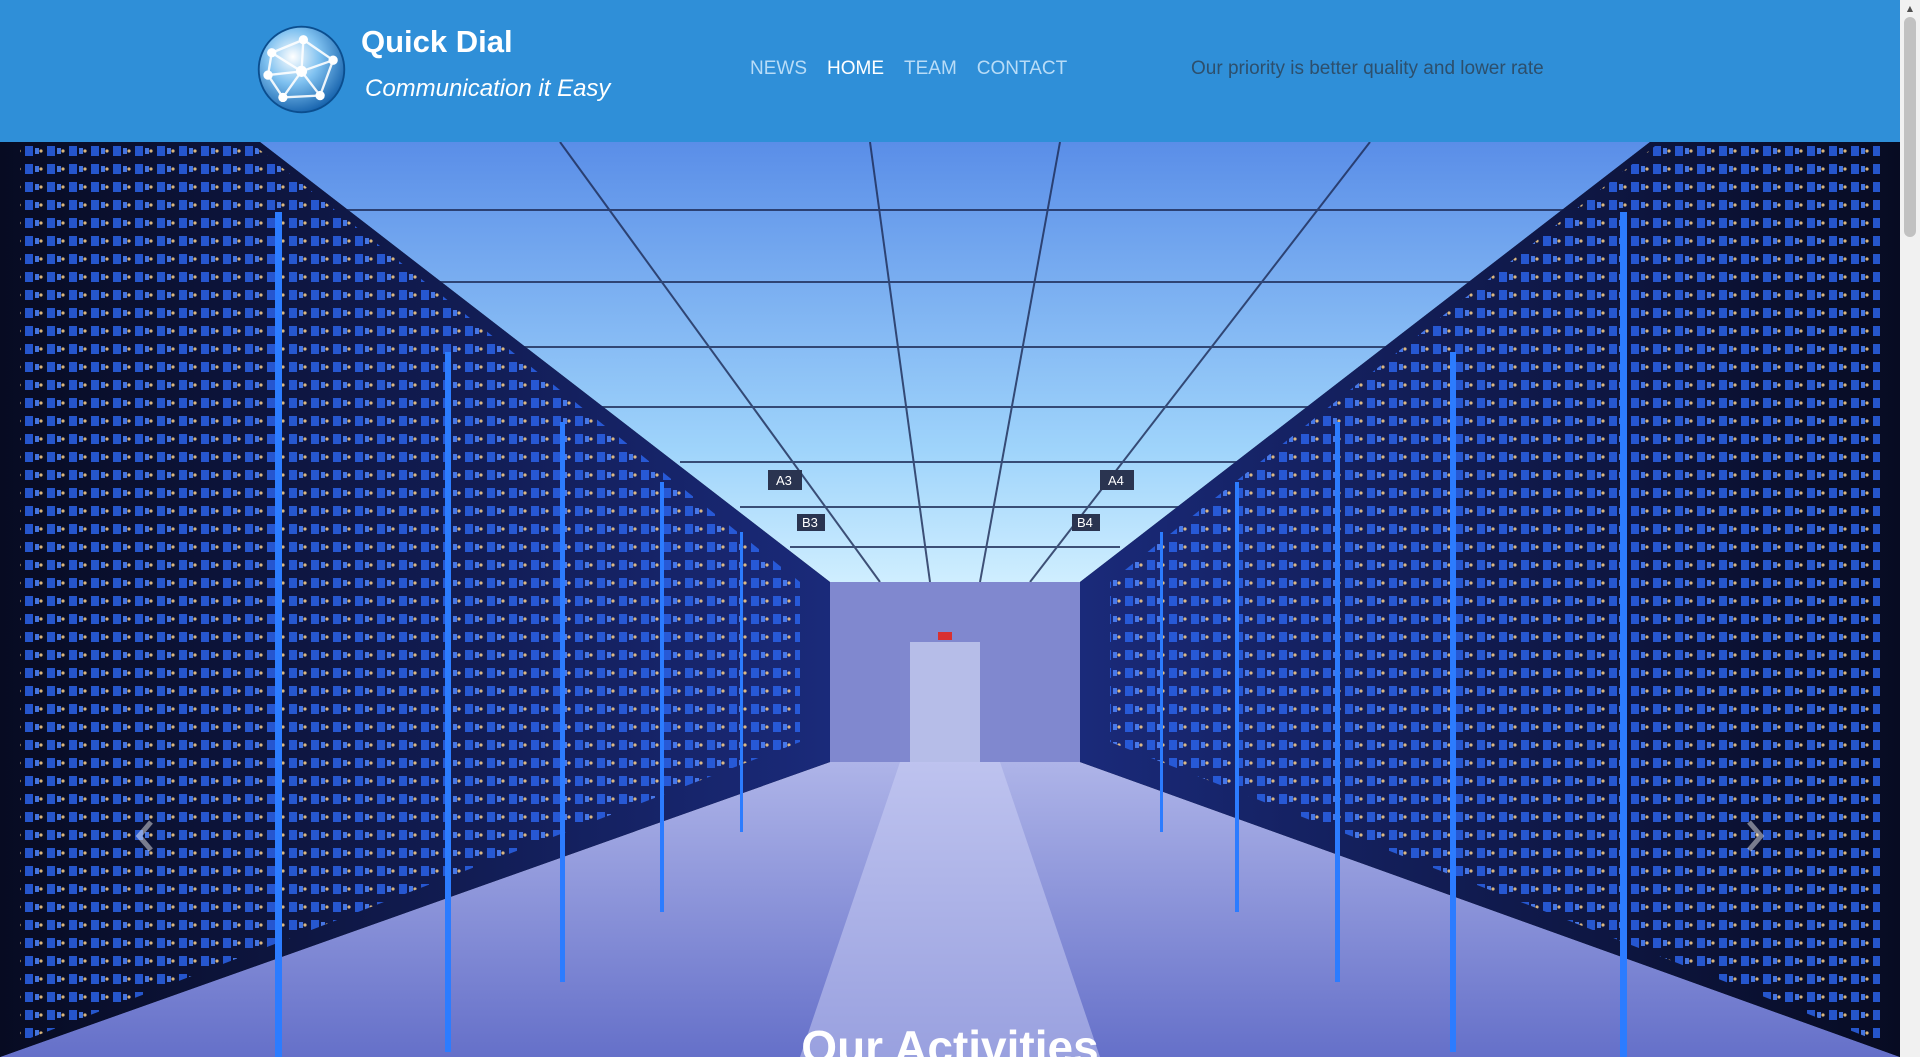 Image resolution: width=1920 pixels, height=1057 pixels. I want to click on scroll-up-icon: ▲, so click(1910, 8).